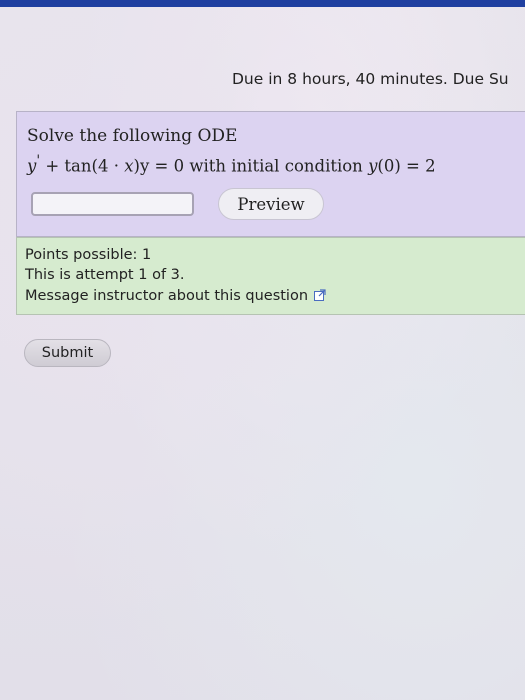  What do you see at coordinates (105, 275) in the screenshot?
I see `attempt-text: This is attempt 1 of 3.` at bounding box center [105, 275].